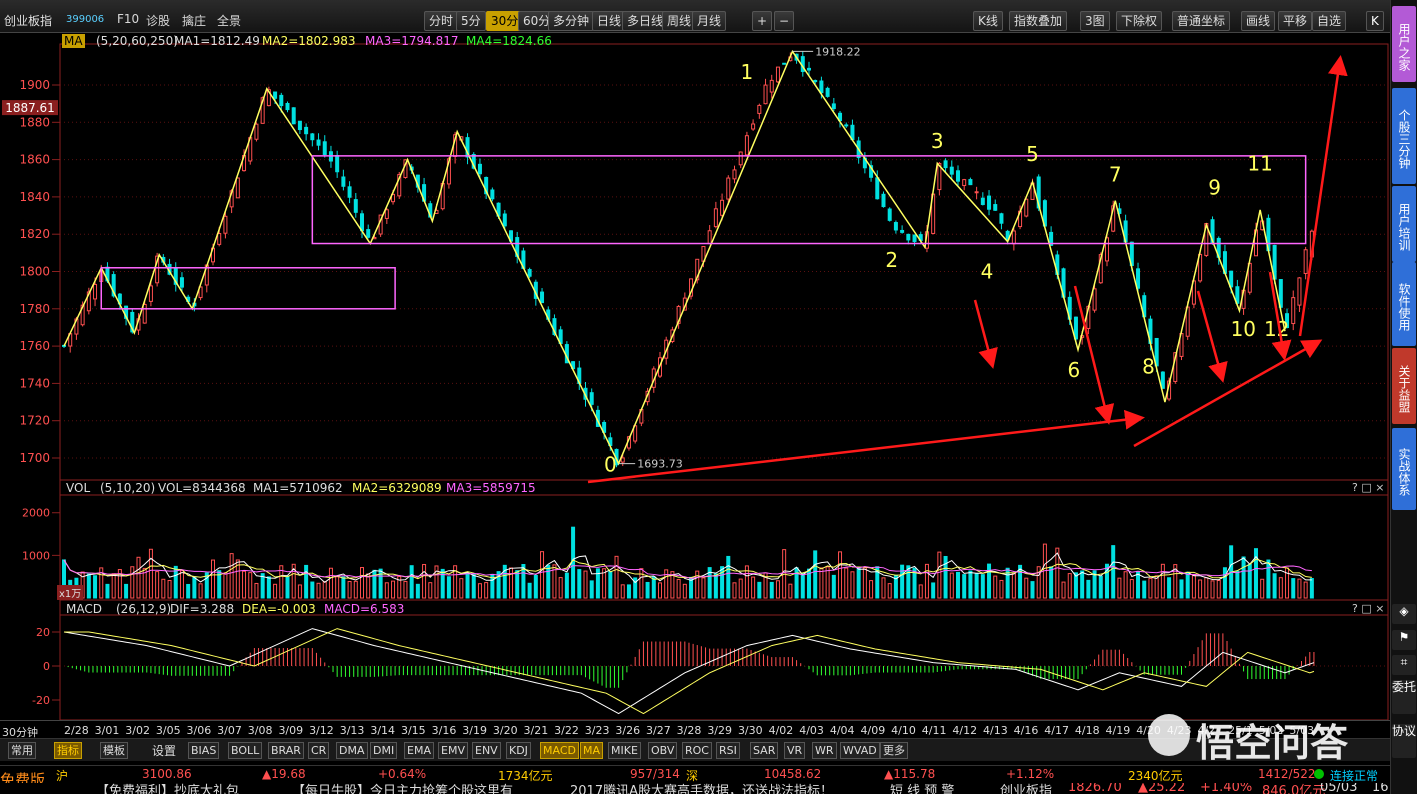 This screenshot has width=1417, height=794. What do you see at coordinates (624, 750) in the screenshot?
I see `indicator-mike: MIKE` at bounding box center [624, 750].